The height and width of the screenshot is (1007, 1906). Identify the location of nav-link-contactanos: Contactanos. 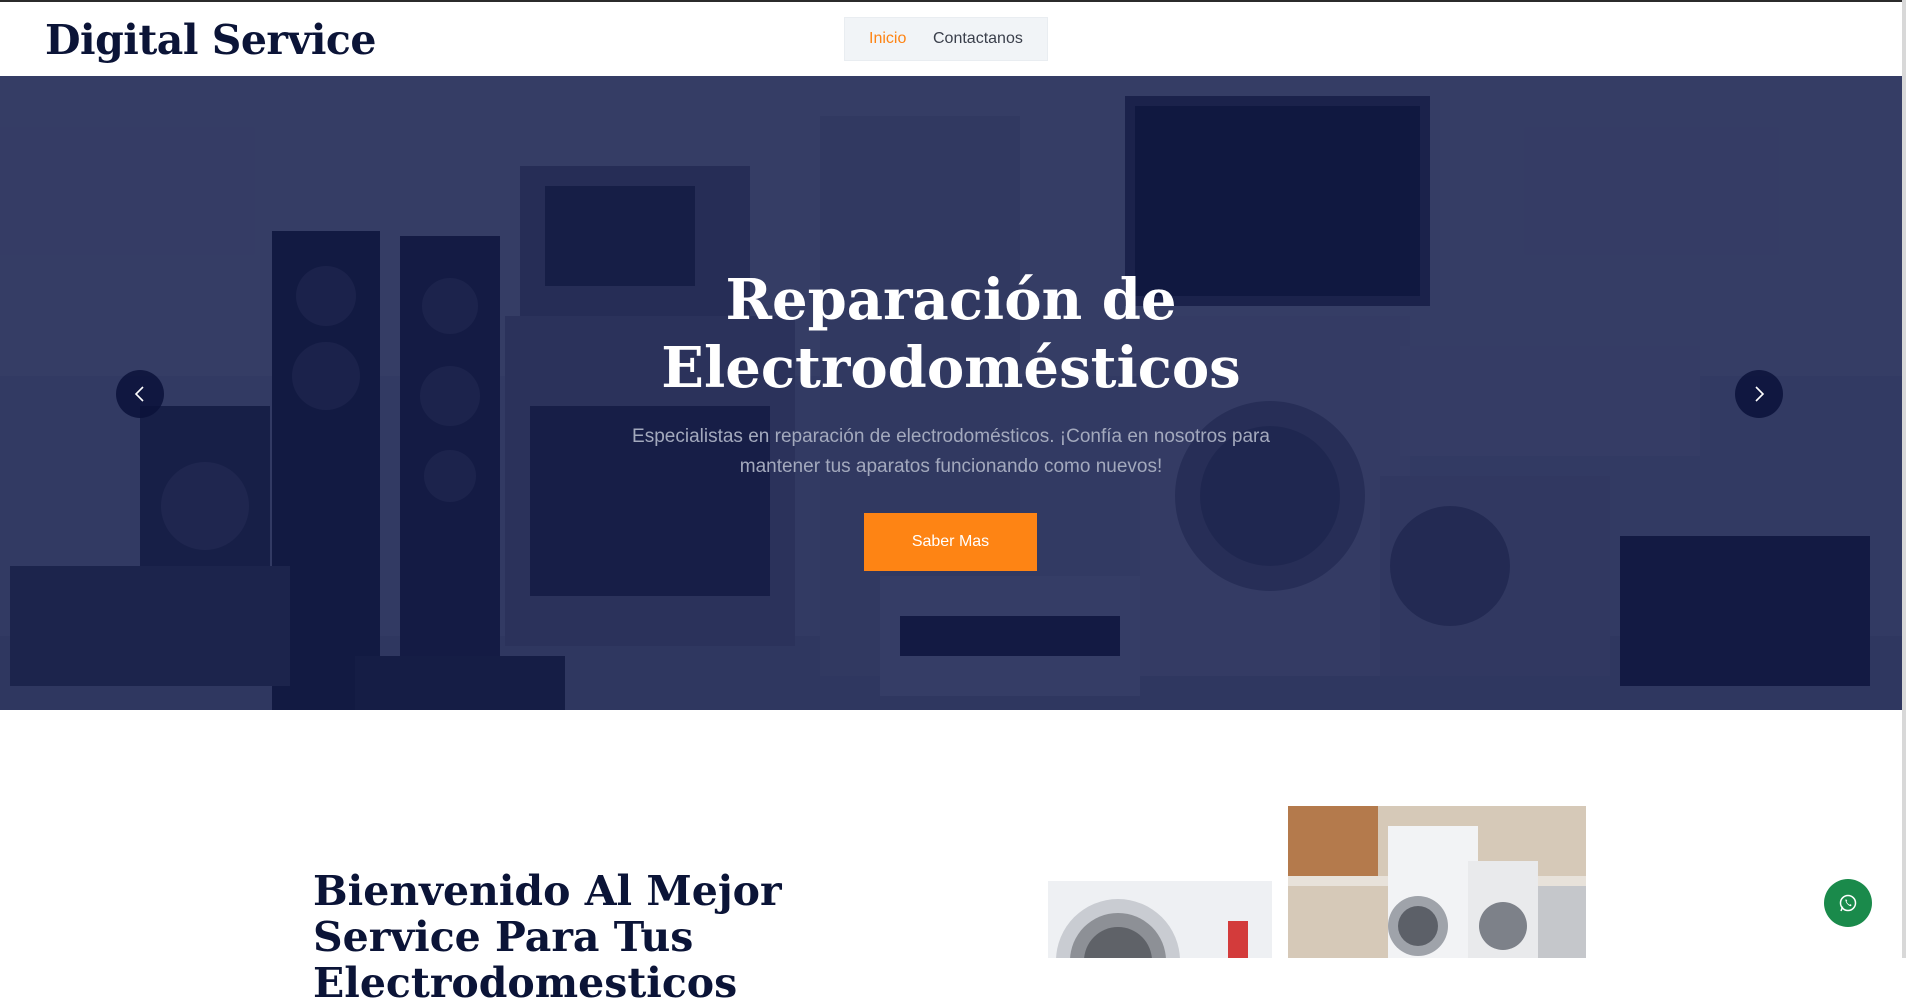
(978, 39).